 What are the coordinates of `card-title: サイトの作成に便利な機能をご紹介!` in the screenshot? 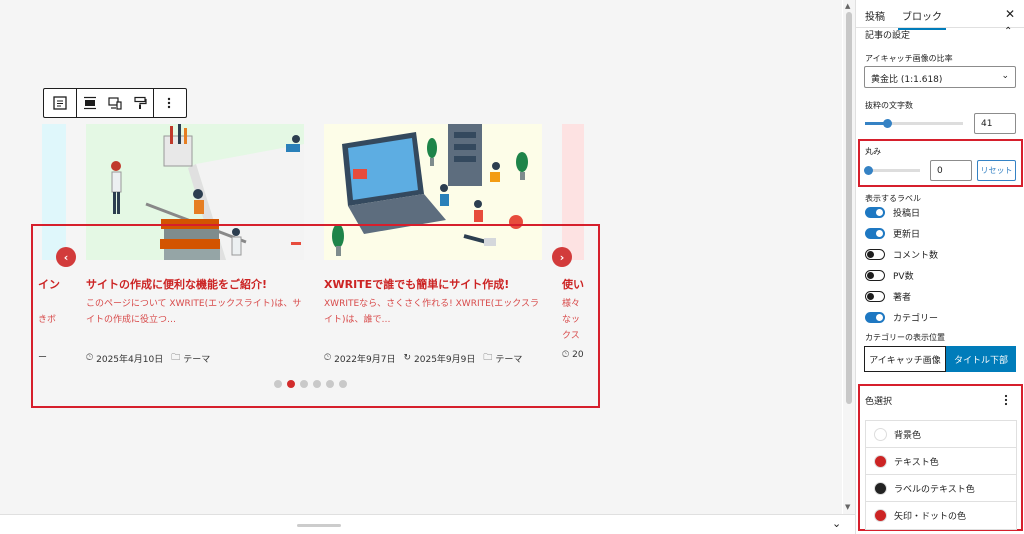 It's located at (196, 284).